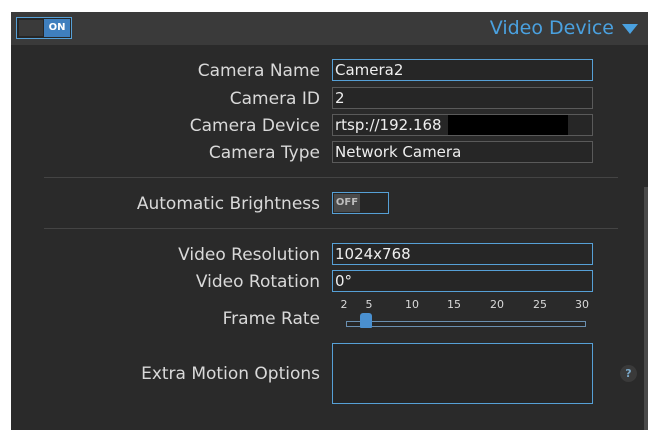  Describe the element at coordinates (264, 153) in the screenshot. I see `camera-type-label: Camera Type` at that location.